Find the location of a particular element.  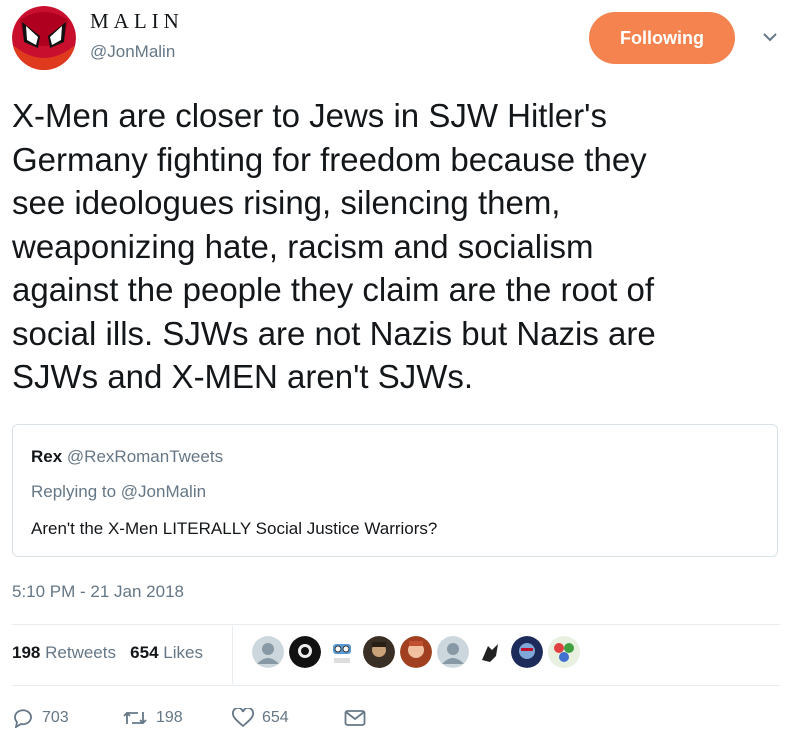

like-button: 654 is located at coordinates (288, 718).